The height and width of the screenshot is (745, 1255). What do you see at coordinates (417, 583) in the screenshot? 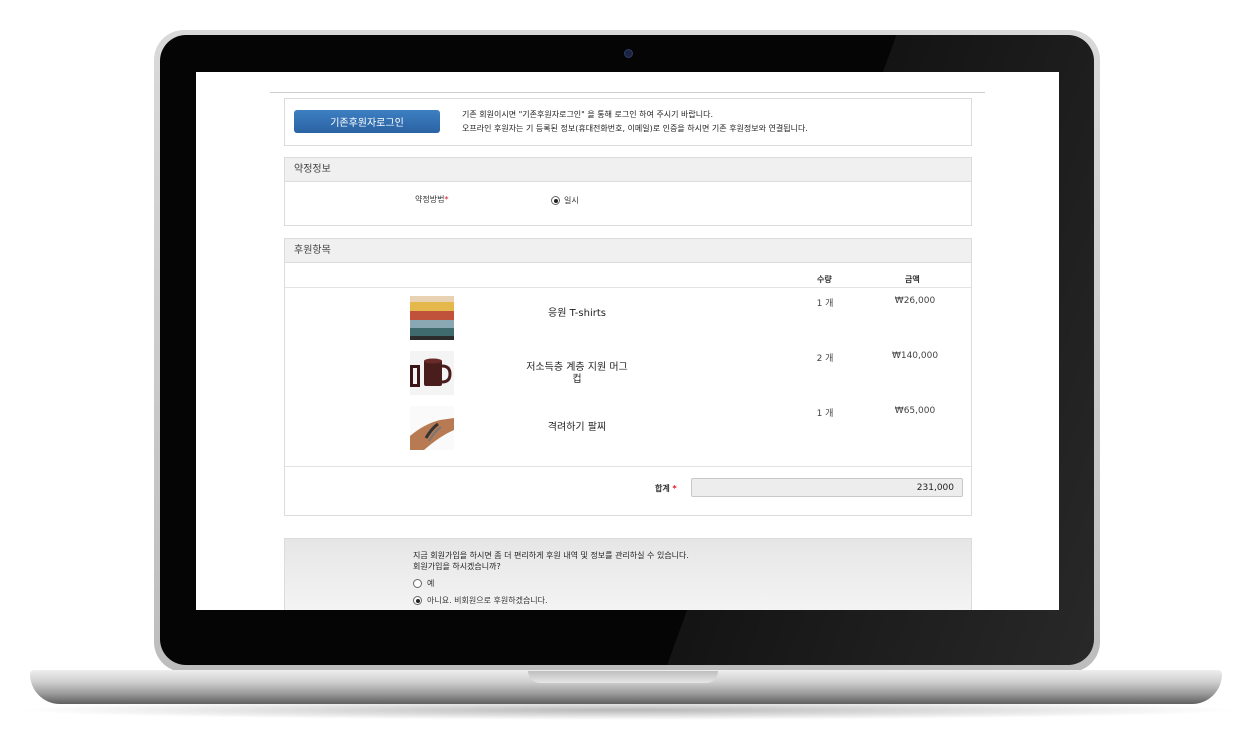
I see `radio-unselected-icon` at bounding box center [417, 583].